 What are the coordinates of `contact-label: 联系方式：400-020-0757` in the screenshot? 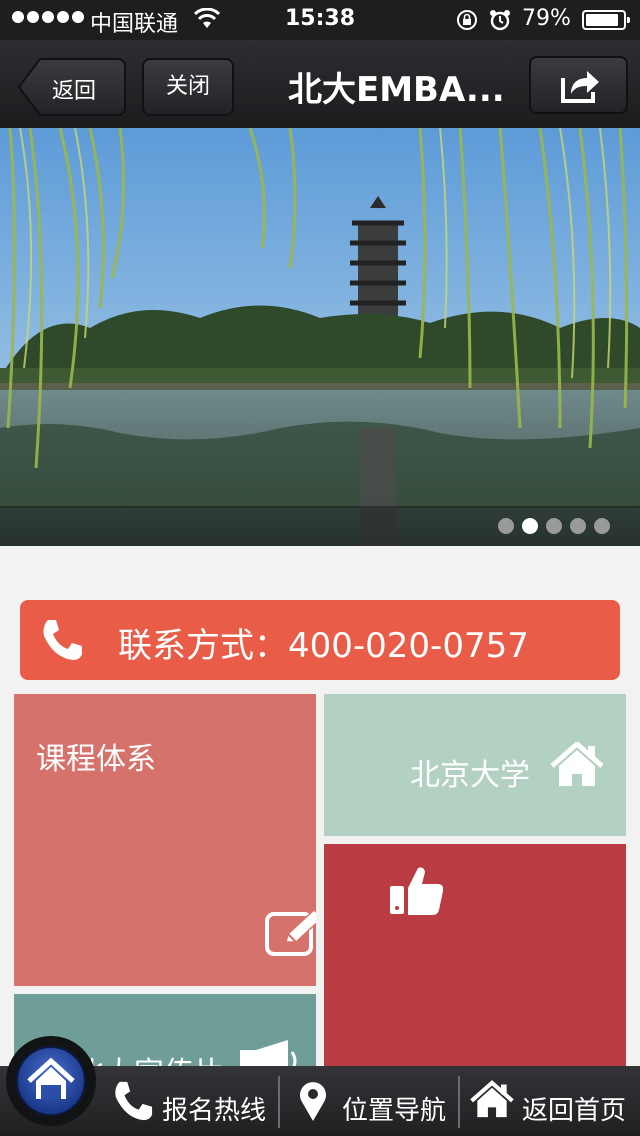 It's located at (323, 646).